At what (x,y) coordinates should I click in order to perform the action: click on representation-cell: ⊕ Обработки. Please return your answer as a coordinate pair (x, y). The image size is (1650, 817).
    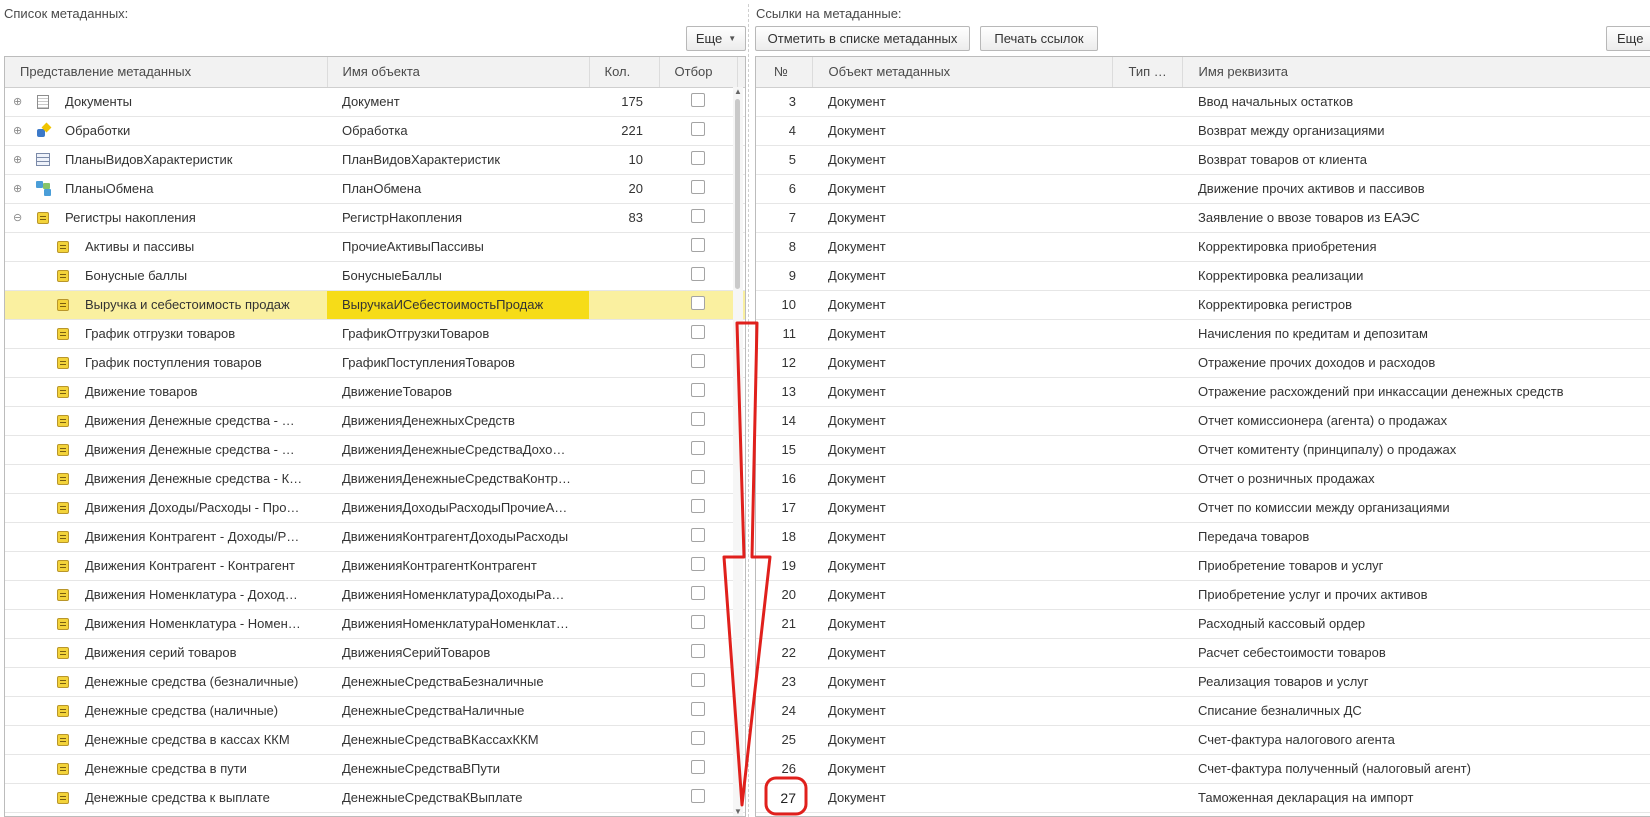
    Looking at the image, I should click on (166, 131).